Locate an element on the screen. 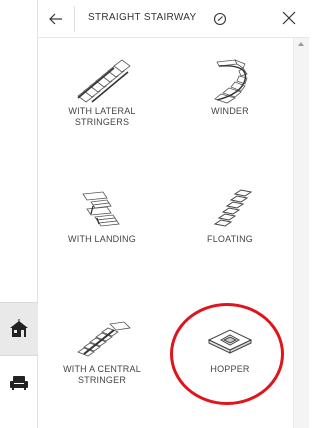  stair-landing-icon is located at coordinates (101, 209).